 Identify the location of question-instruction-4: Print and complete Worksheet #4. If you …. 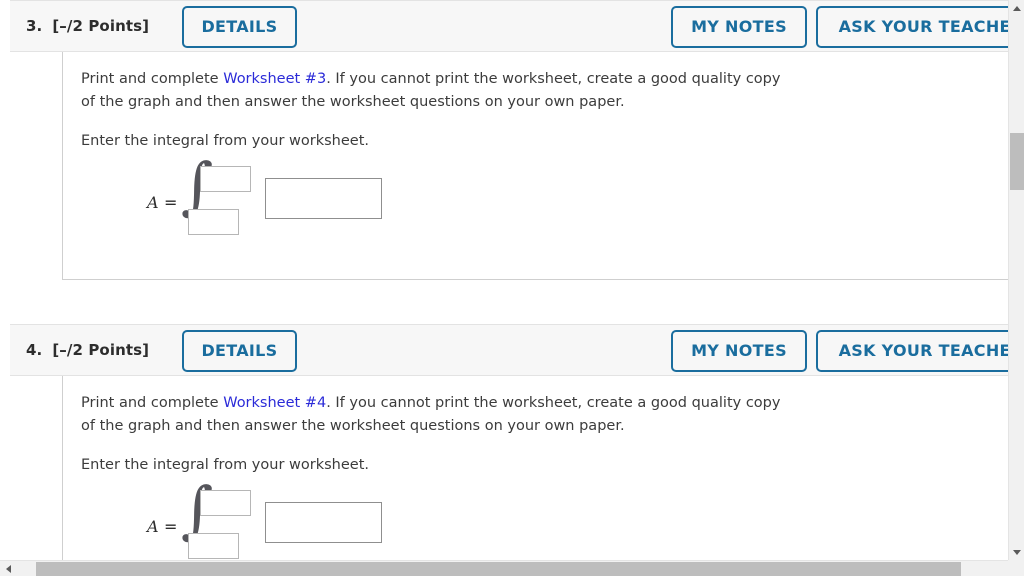
(431, 415).